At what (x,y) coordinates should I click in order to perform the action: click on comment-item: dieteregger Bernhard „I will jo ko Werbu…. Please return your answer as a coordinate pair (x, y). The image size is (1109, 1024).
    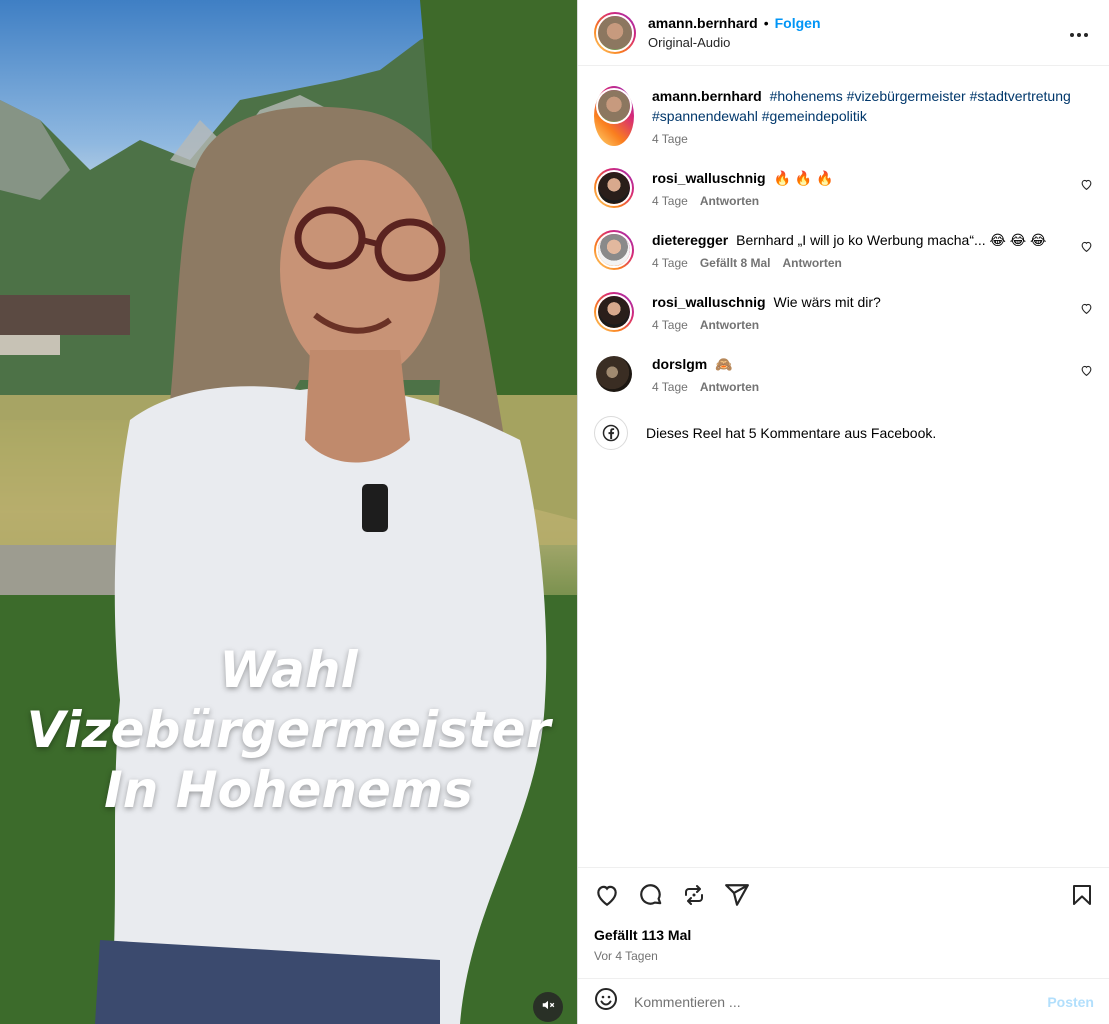
    Looking at the image, I should click on (843, 250).